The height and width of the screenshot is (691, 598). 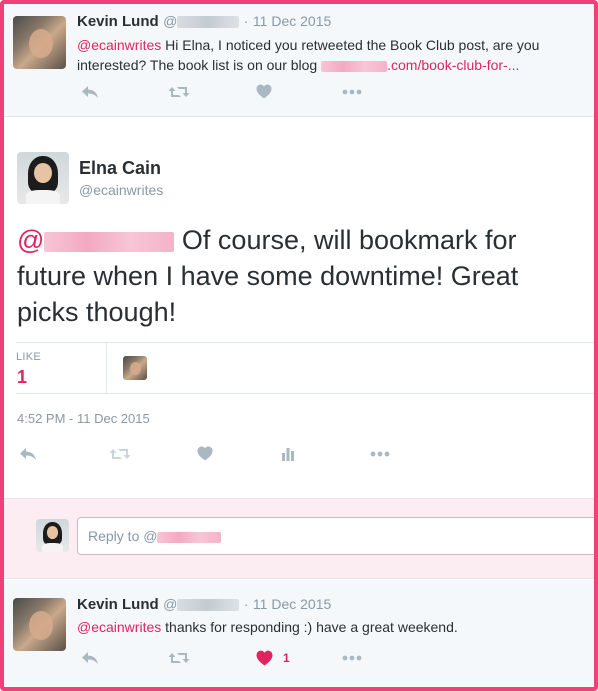 I want to click on mention-link: @, so click(x=96, y=240).